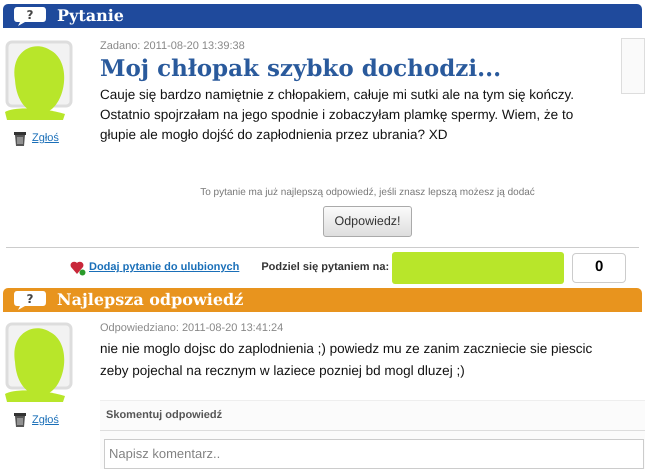 The image size is (645, 470). Describe the element at coordinates (599, 267) in the screenshot. I see `share-count: 0` at that location.